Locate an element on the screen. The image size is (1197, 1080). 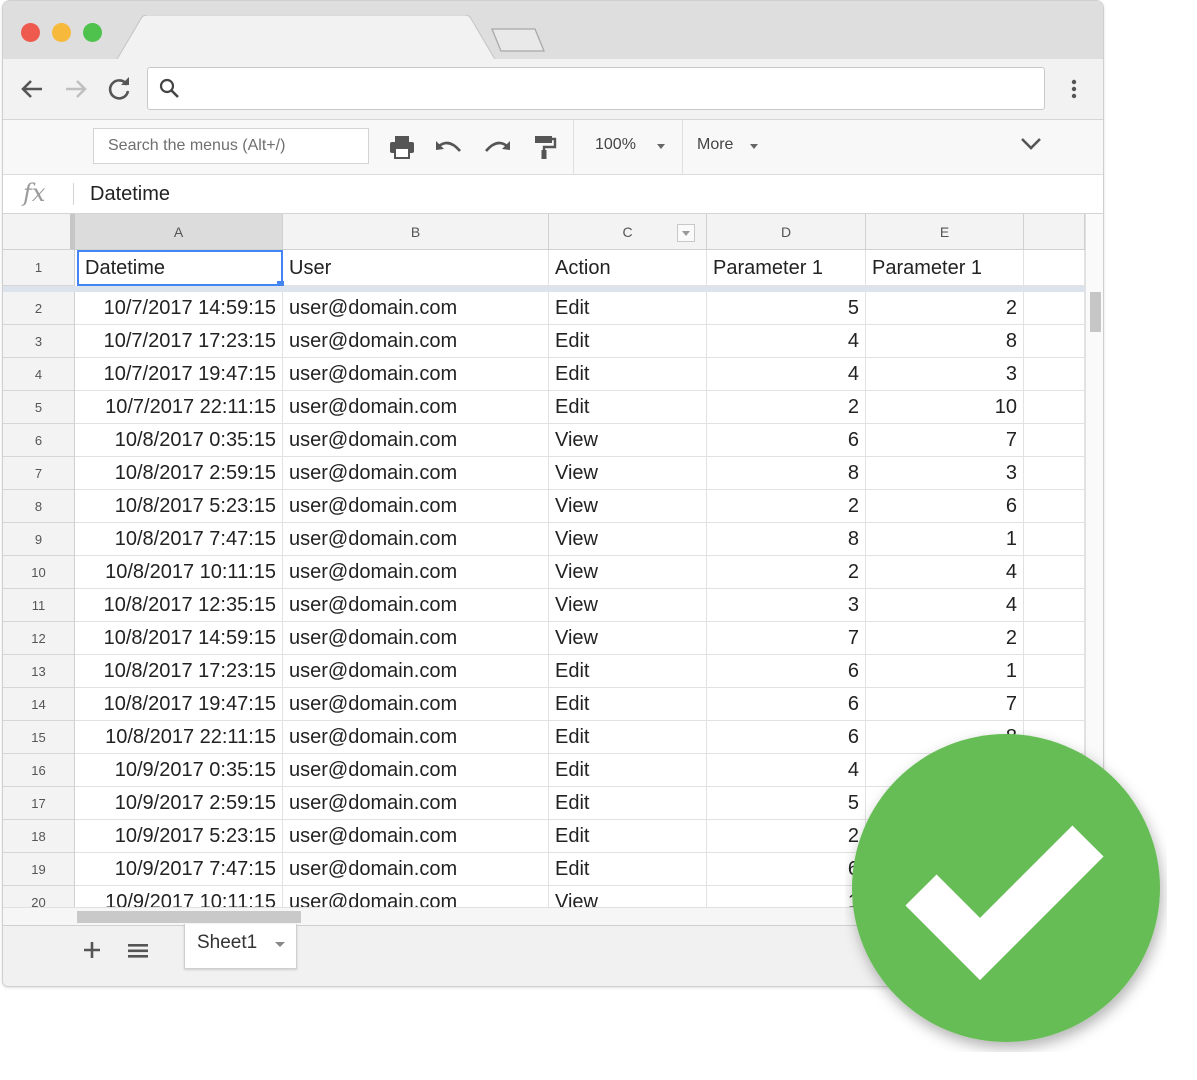
cell-parameter-1: 7 is located at coordinates (786, 638).